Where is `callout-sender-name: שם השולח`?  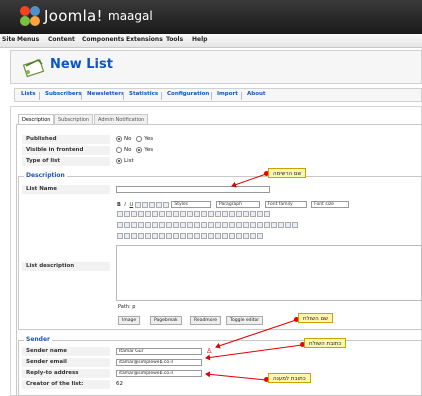 callout-sender-name: שם השולח is located at coordinates (316, 318).